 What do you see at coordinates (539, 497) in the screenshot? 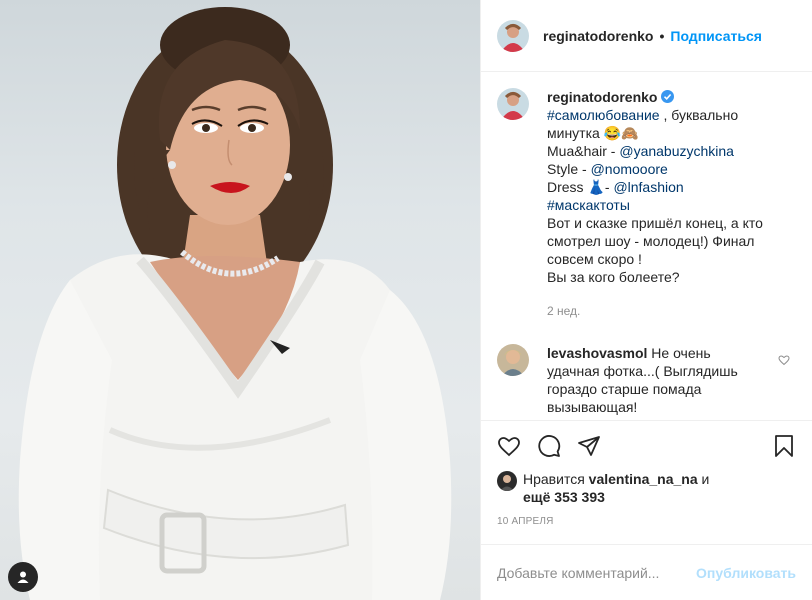
I see `likes-line2-prefix: ещё` at bounding box center [539, 497].